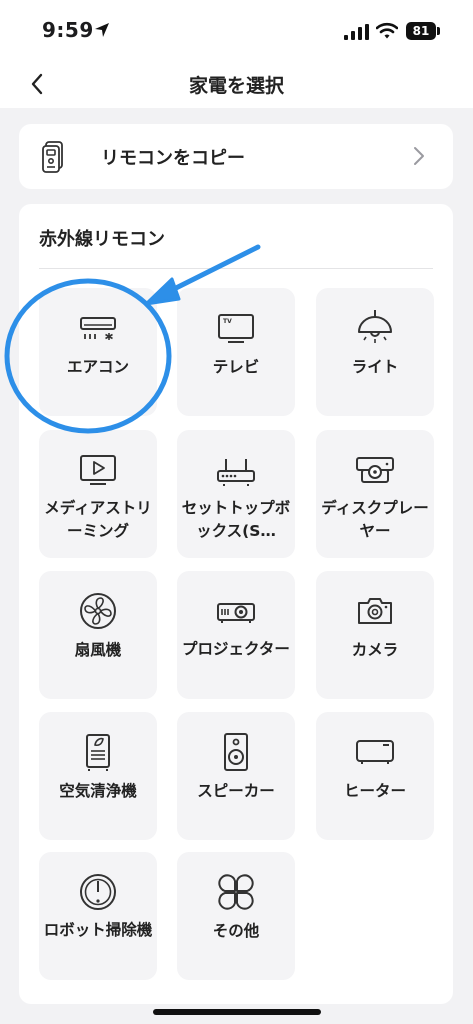 Image resolution: width=473 pixels, height=1024 pixels. What do you see at coordinates (98, 611) in the screenshot?
I see `fan-icon` at bounding box center [98, 611].